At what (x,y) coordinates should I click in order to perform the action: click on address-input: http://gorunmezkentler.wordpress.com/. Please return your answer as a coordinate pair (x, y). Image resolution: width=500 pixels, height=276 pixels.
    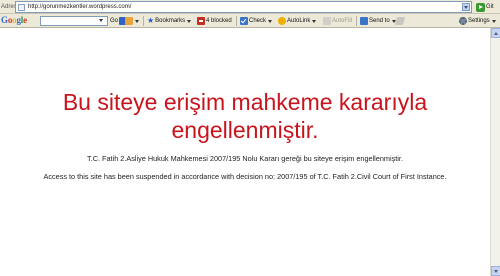
    Looking at the image, I should click on (243, 7).